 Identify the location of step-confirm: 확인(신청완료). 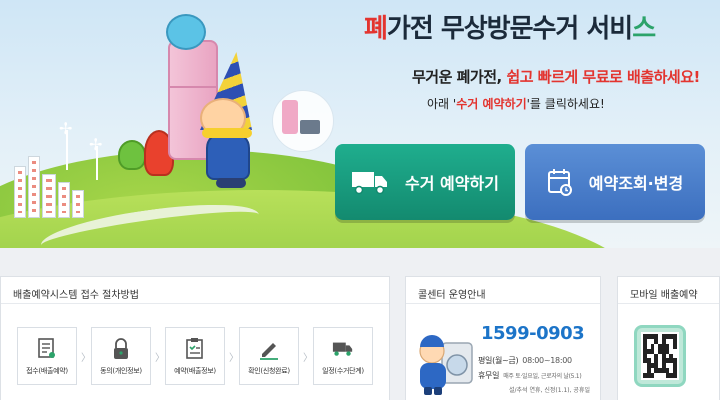
(269, 356).